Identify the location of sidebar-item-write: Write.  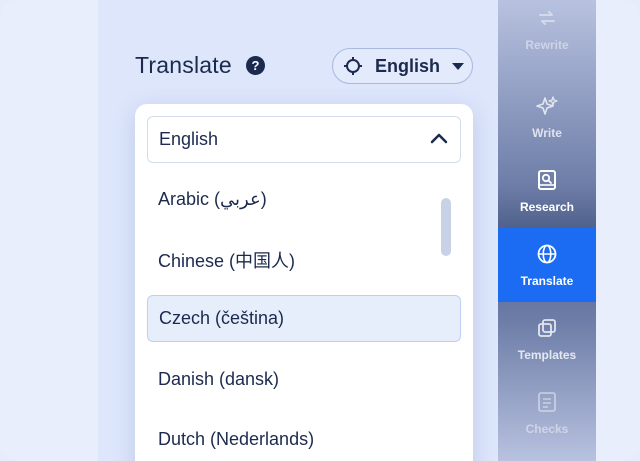
(547, 117).